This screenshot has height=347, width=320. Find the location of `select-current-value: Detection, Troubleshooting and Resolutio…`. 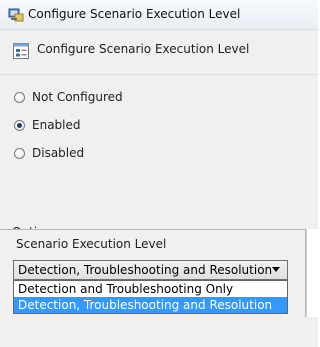

select-current-value: Detection, Troubleshooting and Resolutio… is located at coordinates (145, 270).